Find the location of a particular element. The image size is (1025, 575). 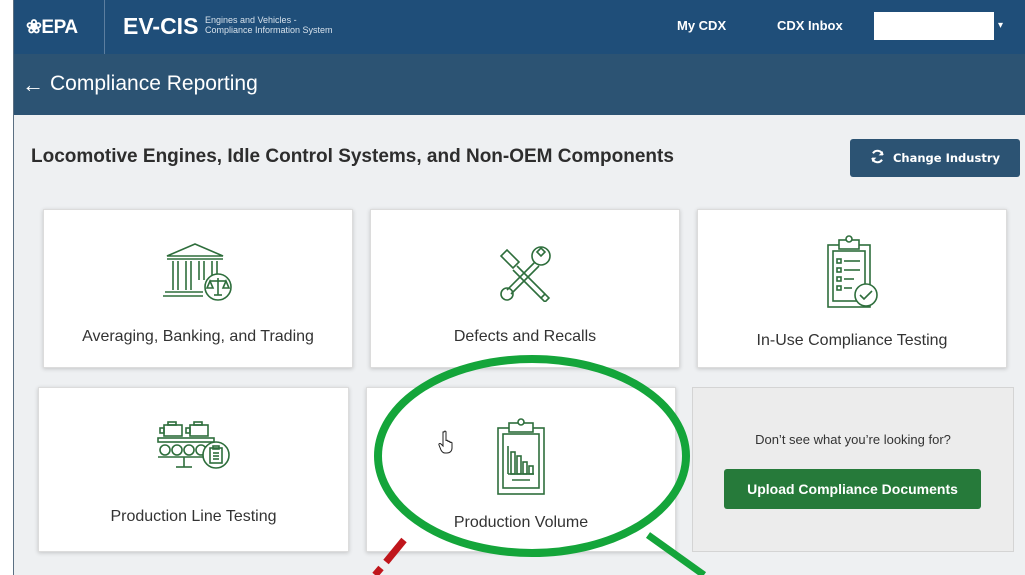

card-label: Averaging, Banking, and Trading is located at coordinates (198, 336).